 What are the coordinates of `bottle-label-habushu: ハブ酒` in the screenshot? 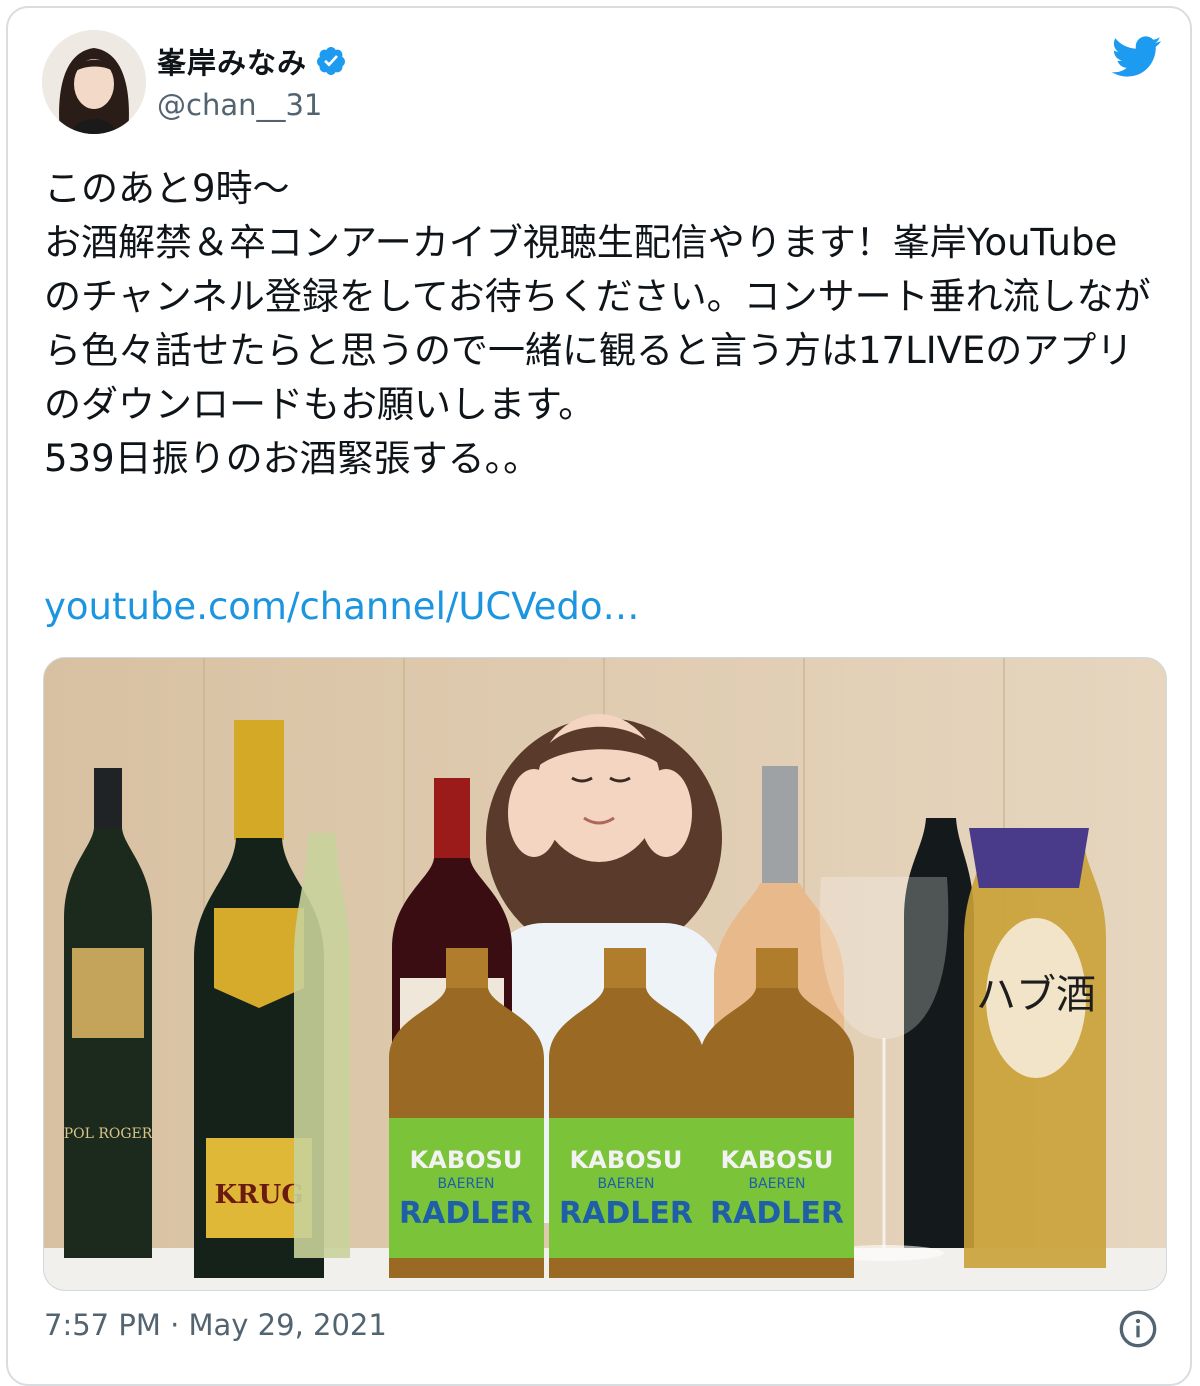 It's located at (1036, 995).